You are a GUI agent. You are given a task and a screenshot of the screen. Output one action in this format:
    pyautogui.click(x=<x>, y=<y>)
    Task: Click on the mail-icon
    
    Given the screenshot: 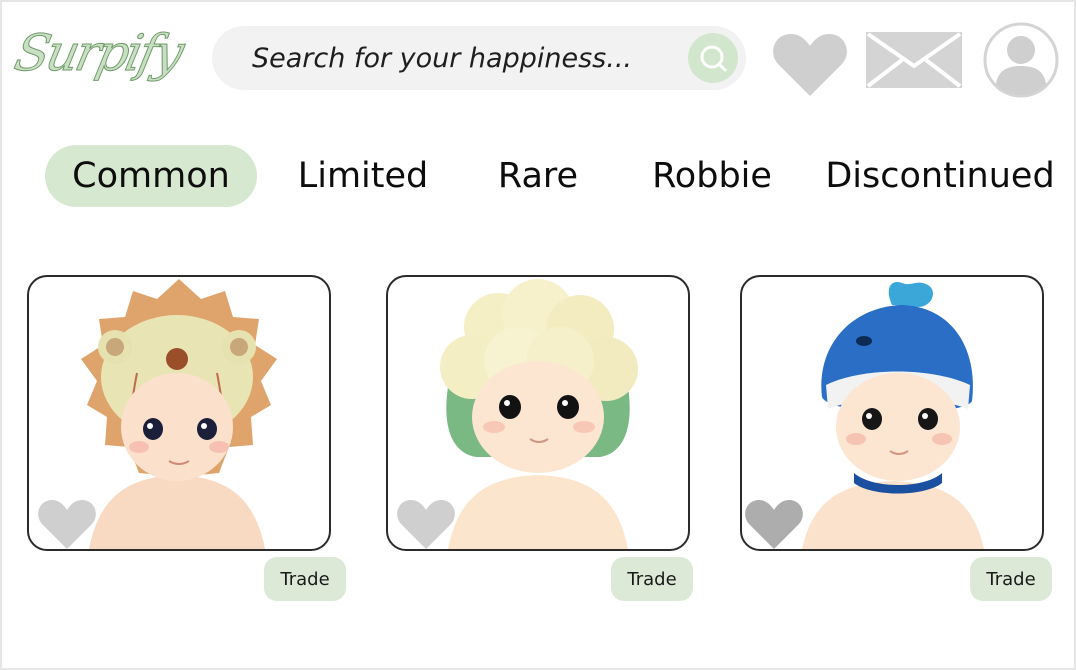 What is the action you would take?
    pyautogui.click(x=914, y=60)
    